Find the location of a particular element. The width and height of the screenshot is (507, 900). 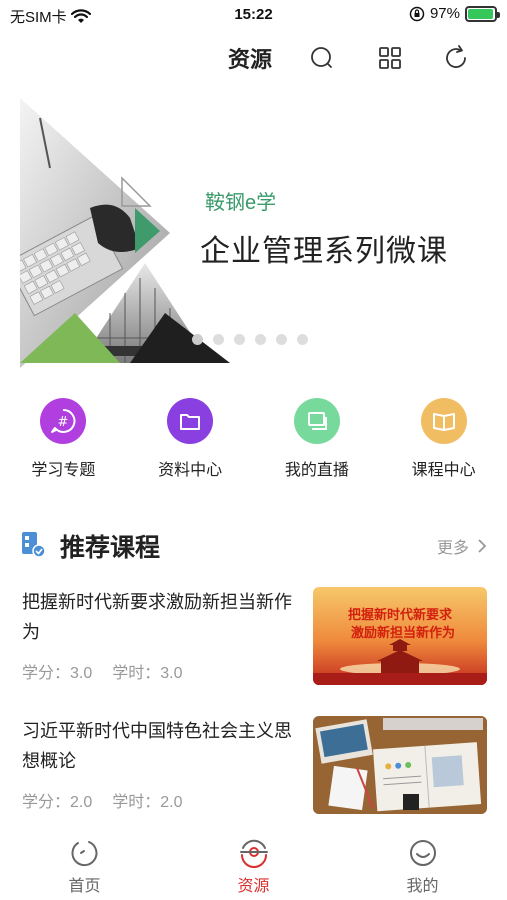

course-hours: 学时：3.0 is located at coordinates (147, 671).